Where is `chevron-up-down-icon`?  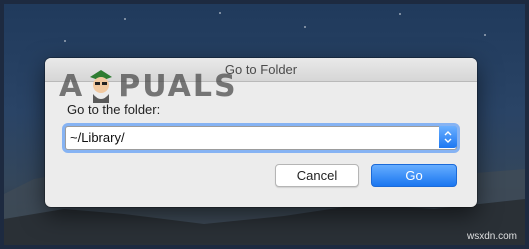 chevron-up-down-icon is located at coordinates (448, 137).